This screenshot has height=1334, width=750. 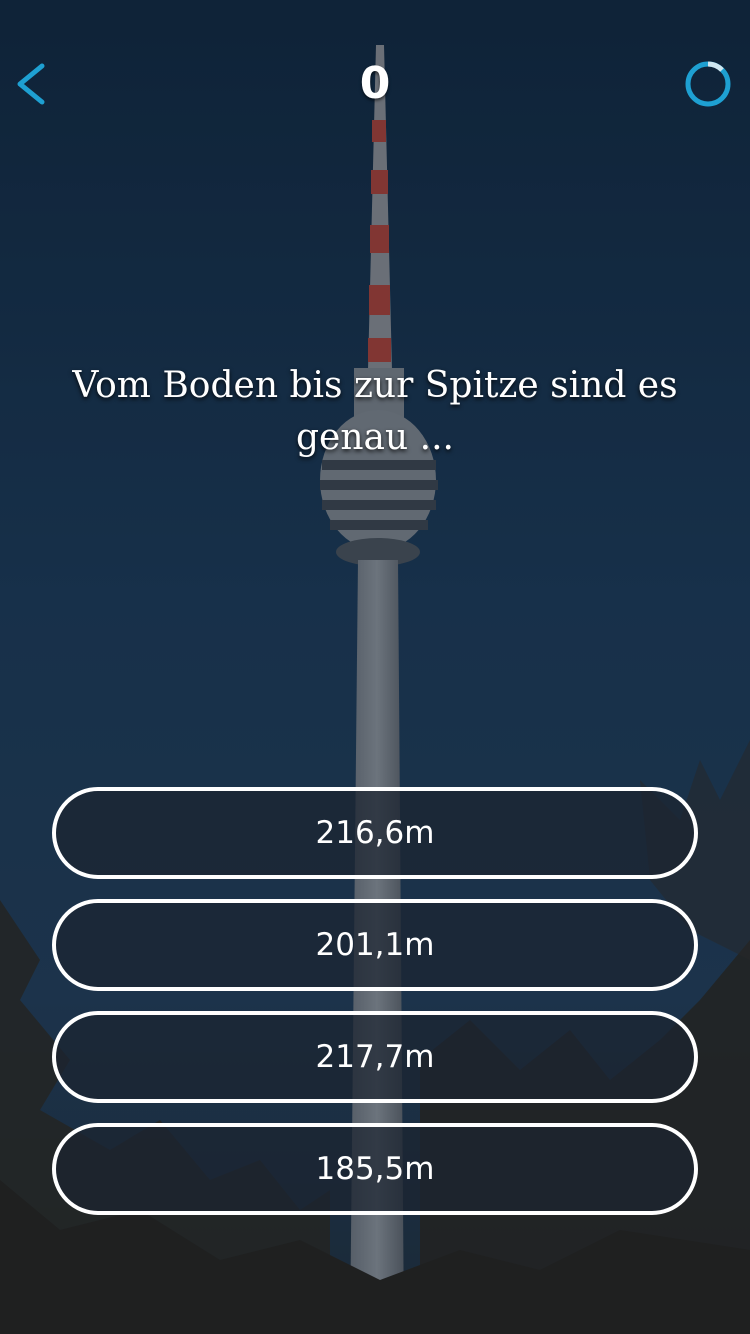 What do you see at coordinates (375, 83) in the screenshot?
I see `score-display: 0` at bounding box center [375, 83].